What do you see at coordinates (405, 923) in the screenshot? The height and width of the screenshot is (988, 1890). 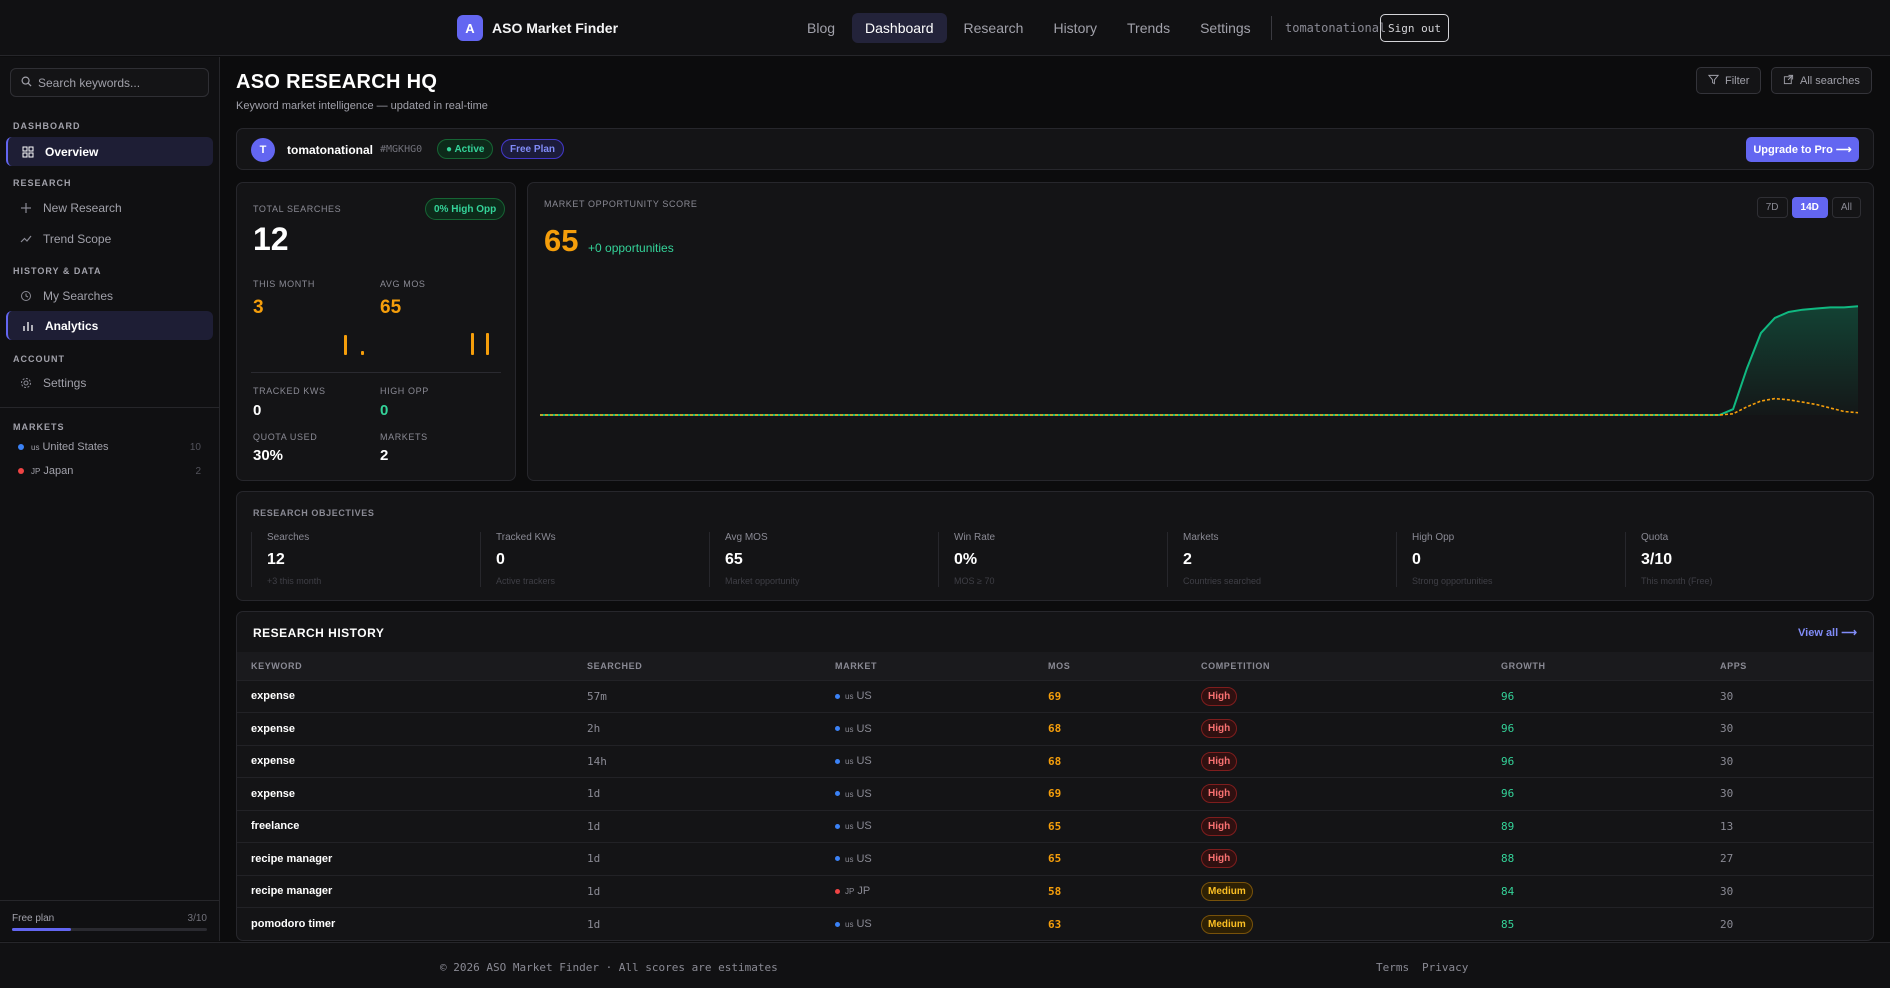 I see `cell-keyword: pomodoro timer` at bounding box center [405, 923].